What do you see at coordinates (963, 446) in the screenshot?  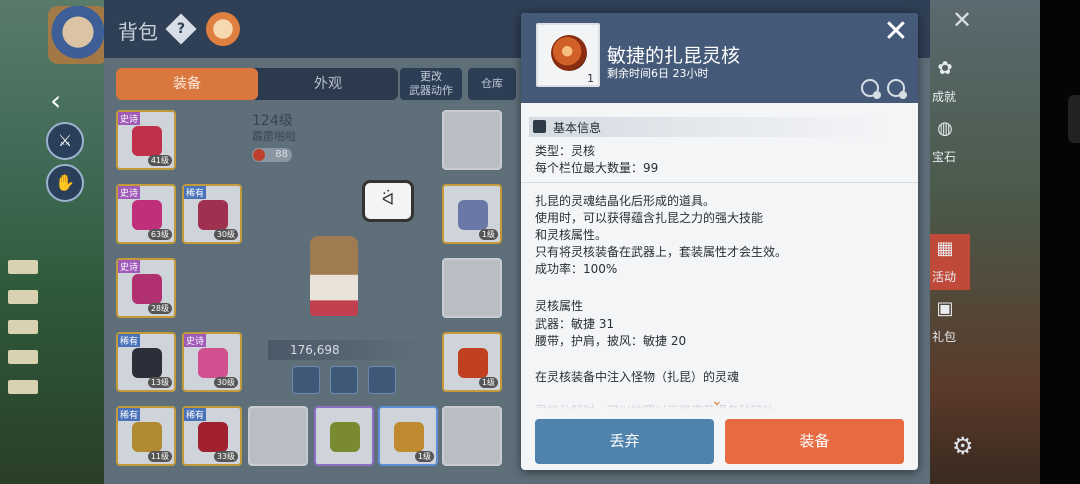 I see `gear-icon: ⚙` at bounding box center [963, 446].